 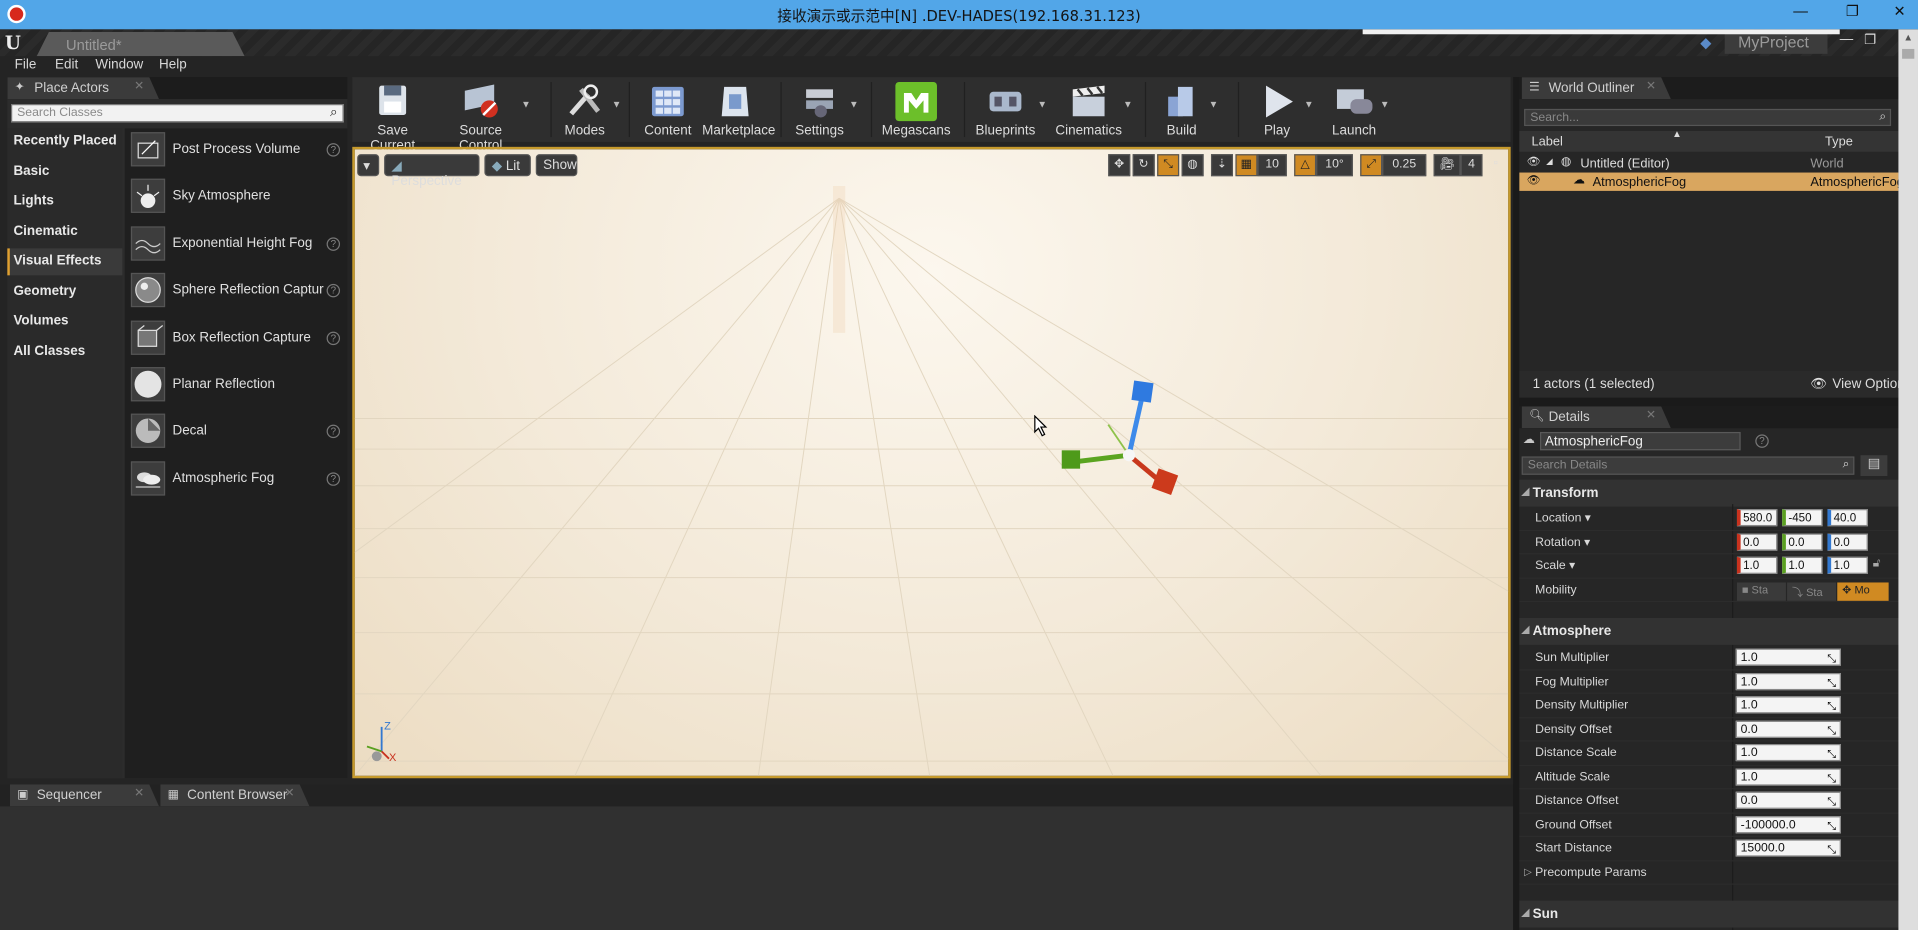 I want to click on atmosphere-section-header: ◢ Atmosphere, so click(x=1718, y=631).